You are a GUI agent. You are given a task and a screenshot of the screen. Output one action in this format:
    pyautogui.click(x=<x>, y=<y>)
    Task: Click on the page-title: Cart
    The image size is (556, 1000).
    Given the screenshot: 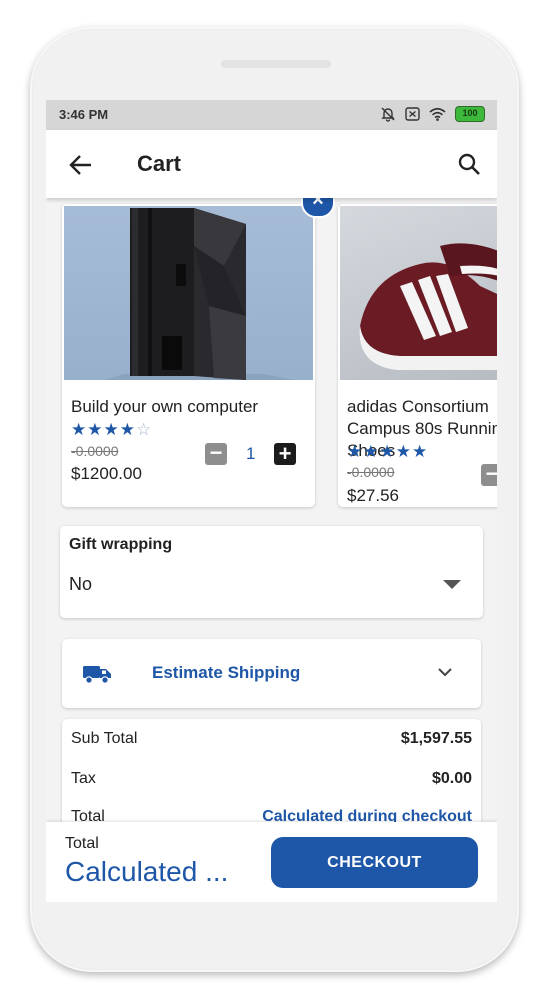 What is the action you would take?
    pyautogui.click(x=159, y=163)
    